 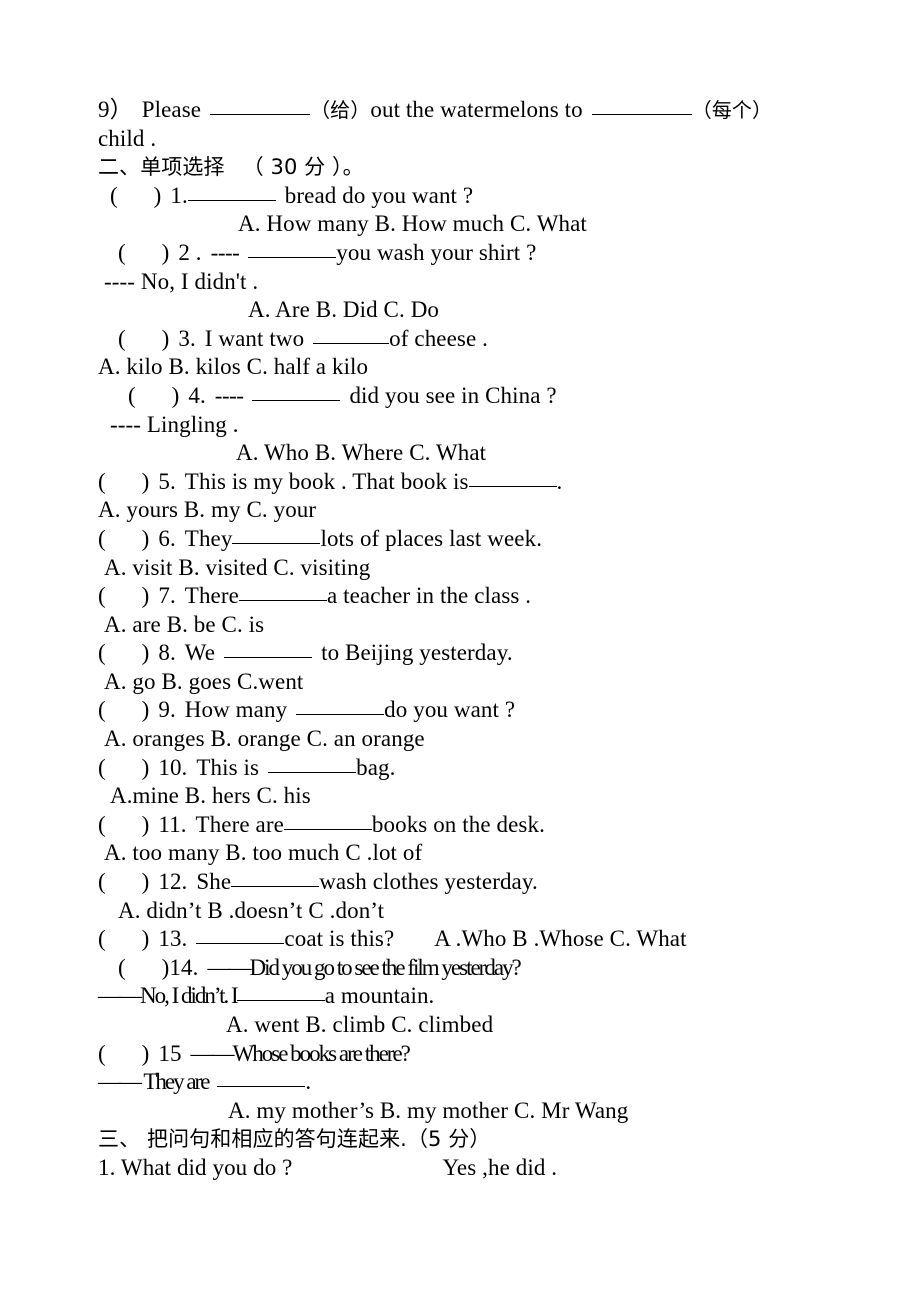 I want to click on carryover-number: 9）, so click(x=115, y=109).